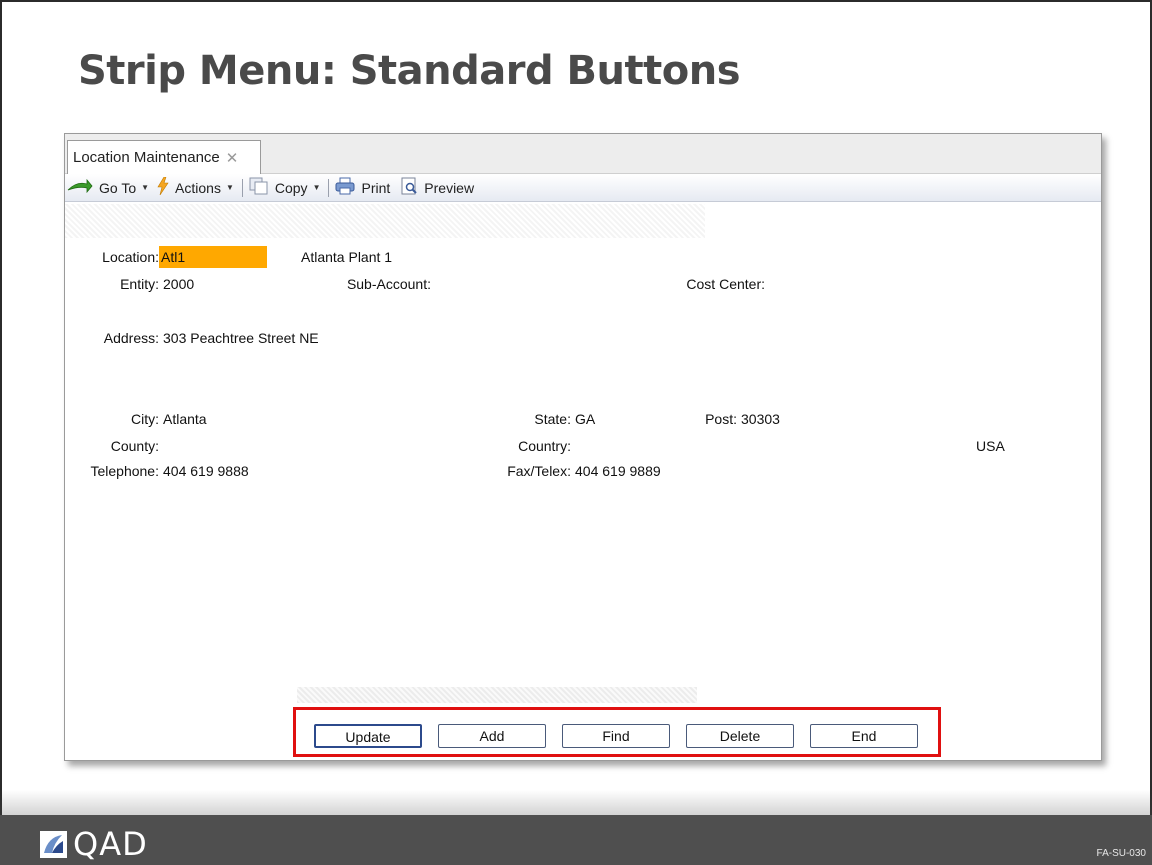 The height and width of the screenshot is (865, 1152). What do you see at coordinates (539, 471) in the screenshot?
I see `fax-label: Fax/Telex:` at bounding box center [539, 471].